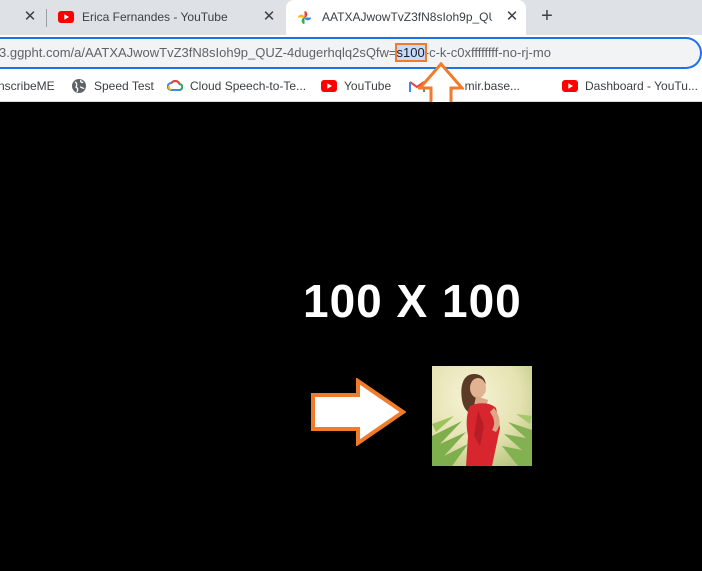  Describe the element at coordinates (358, 412) in the screenshot. I see `right-arrow-annotation` at that location.